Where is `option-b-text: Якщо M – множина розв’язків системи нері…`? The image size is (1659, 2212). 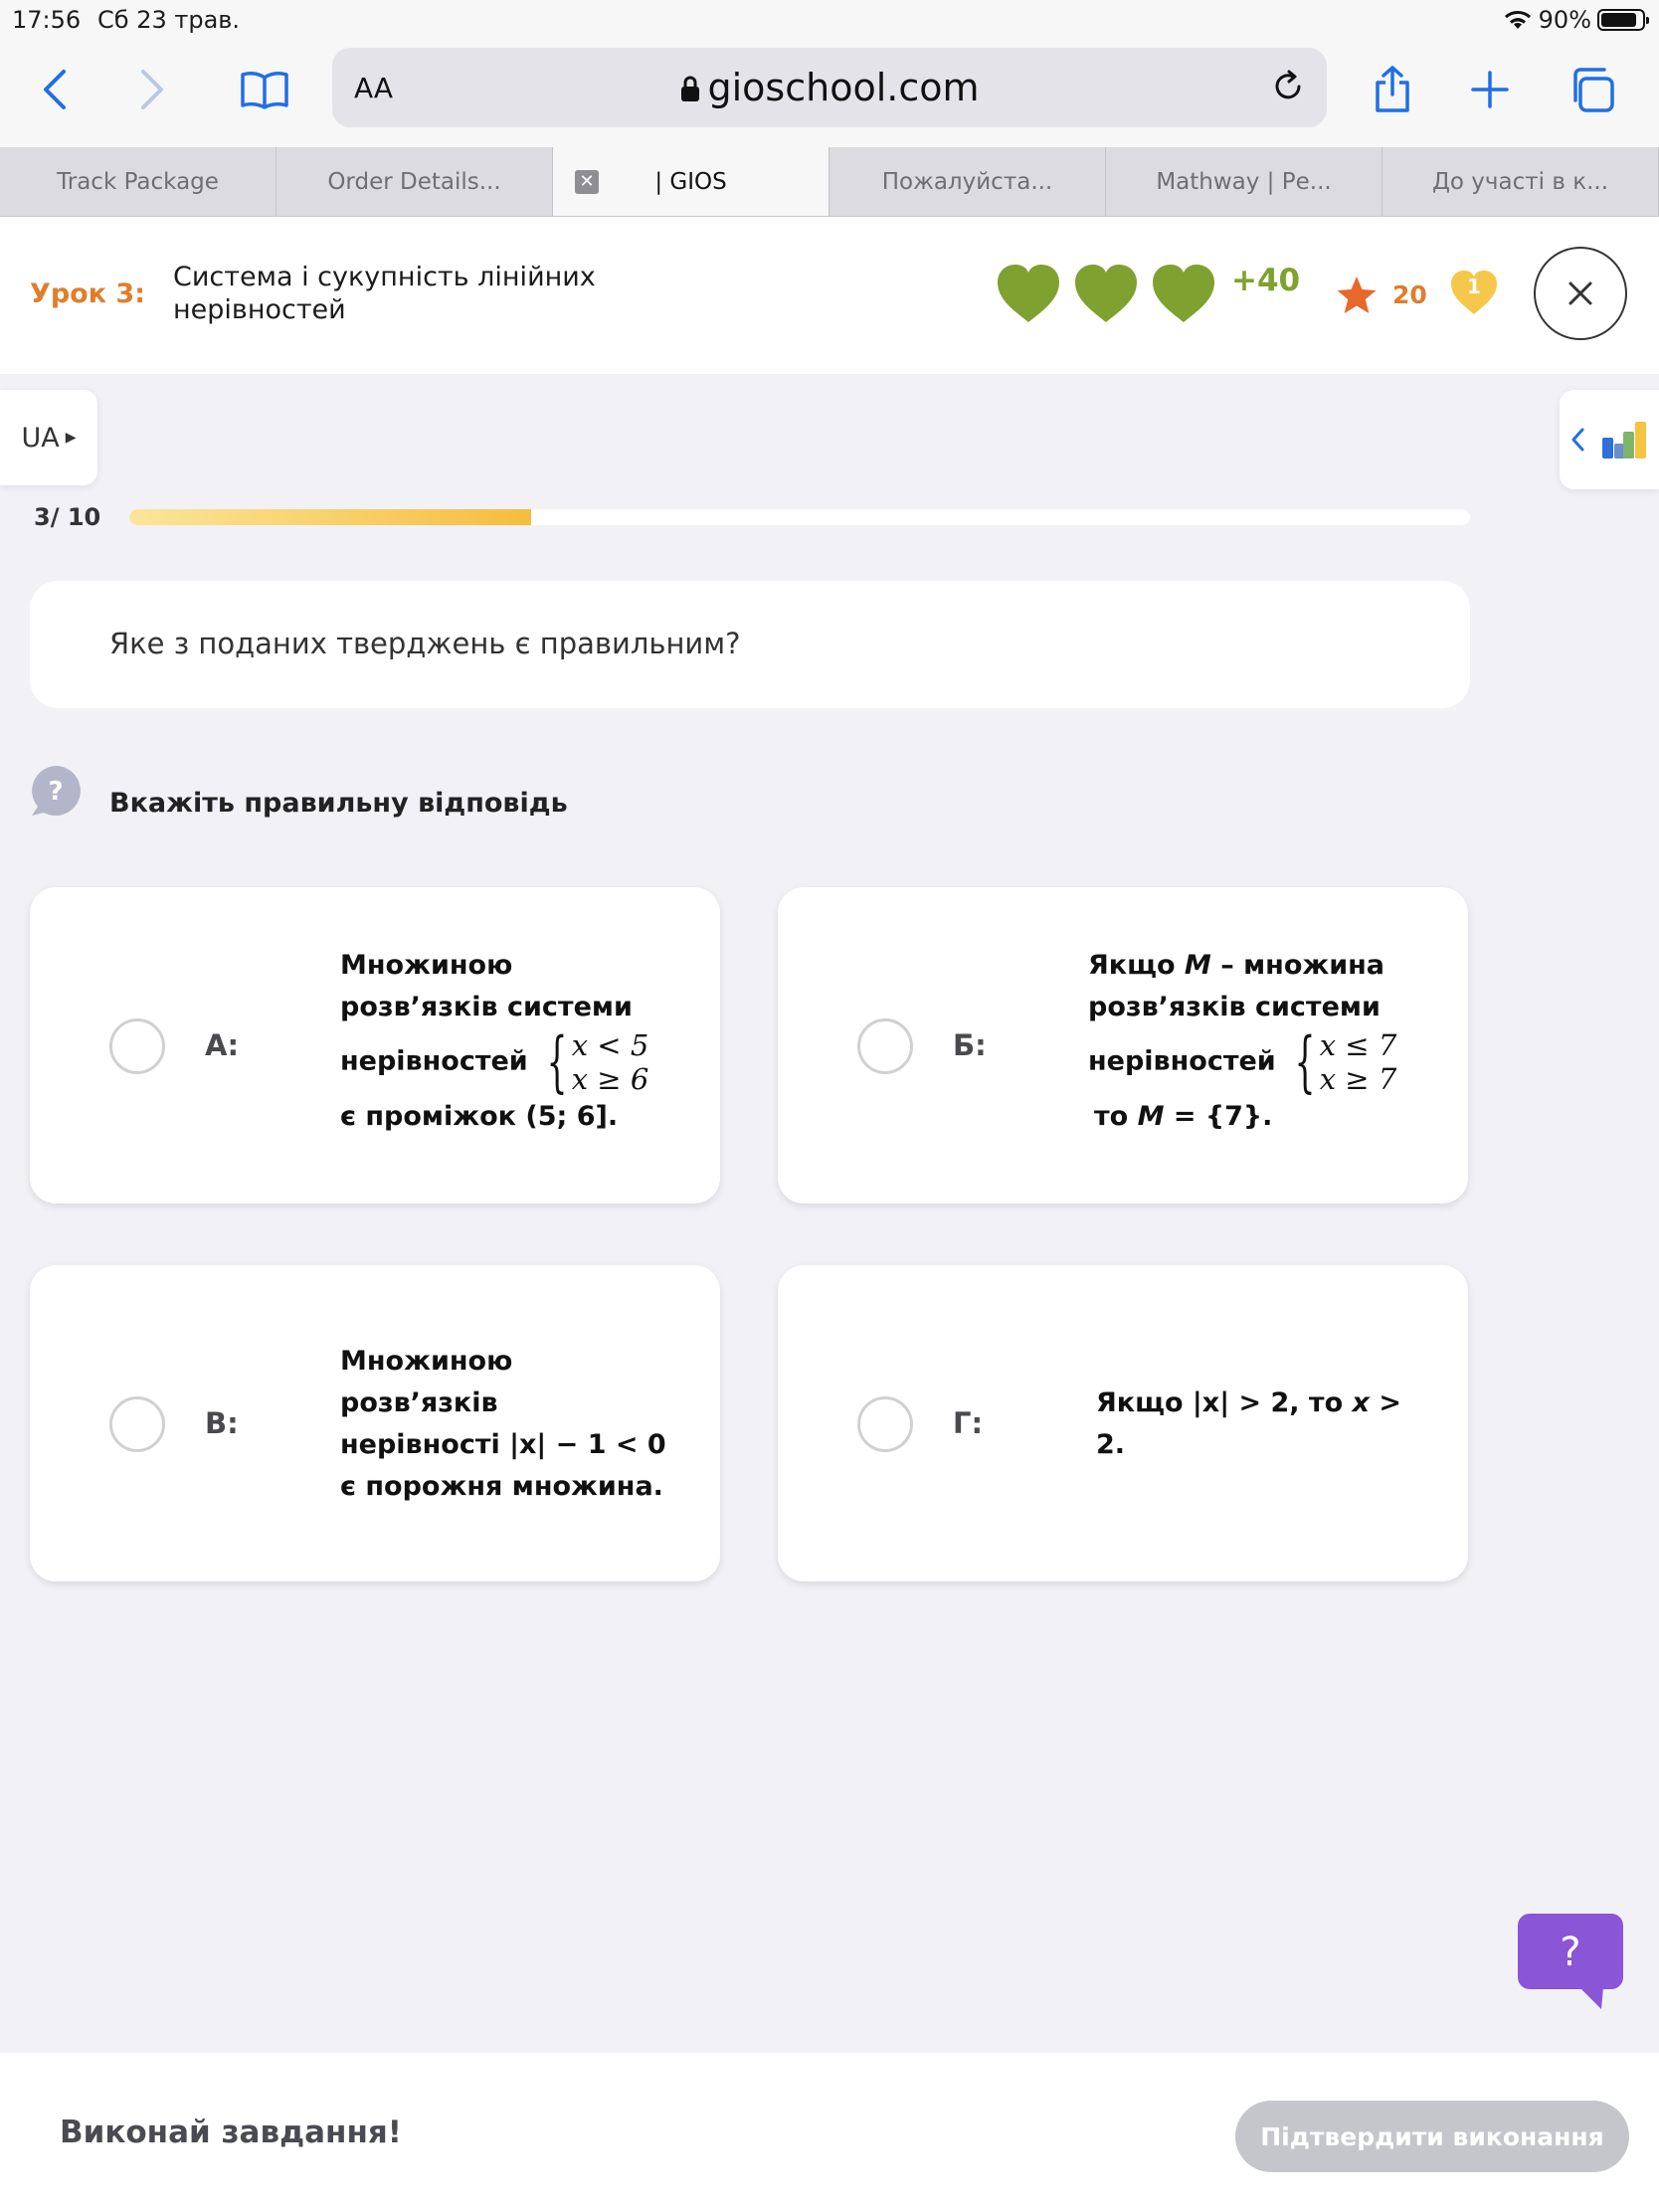 option-b-text: Якщо M – множина розв’язків системи нері… is located at coordinates (1252, 1041).